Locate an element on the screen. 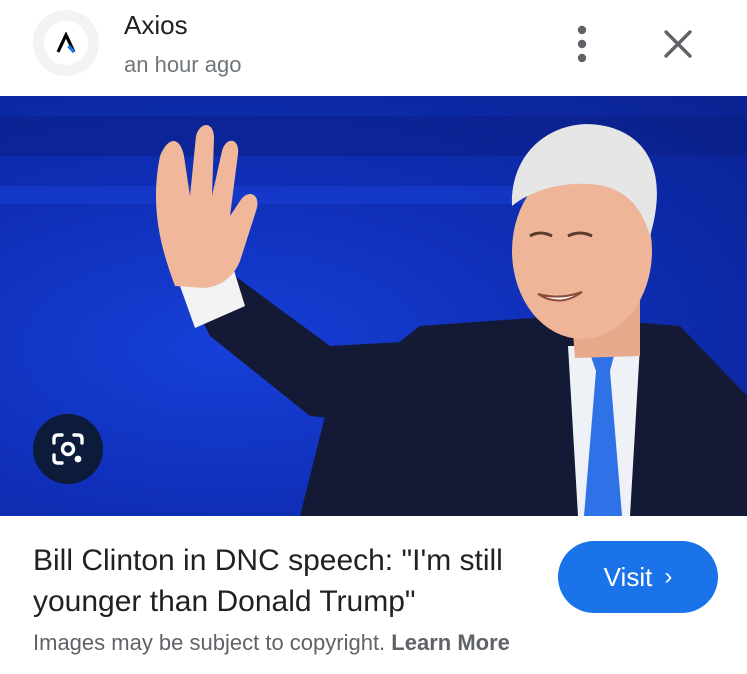 This screenshot has width=747, height=674. publish-time: an hour ago is located at coordinates (183, 64).